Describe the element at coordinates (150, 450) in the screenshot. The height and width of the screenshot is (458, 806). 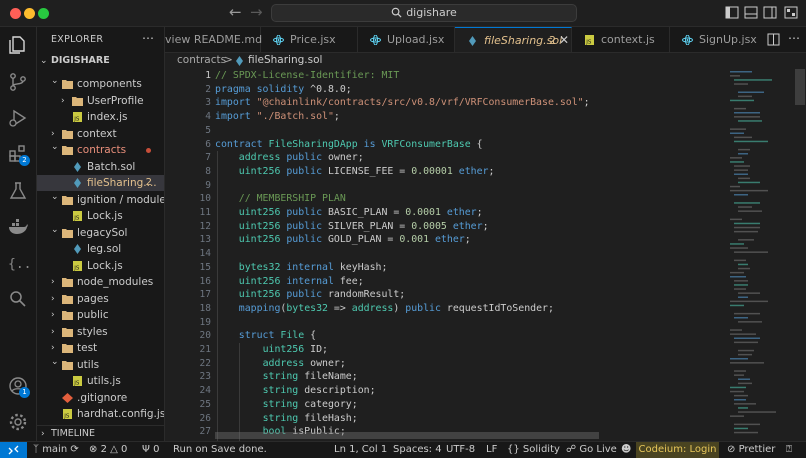
I see `ports-status: Ψ 0` at that location.